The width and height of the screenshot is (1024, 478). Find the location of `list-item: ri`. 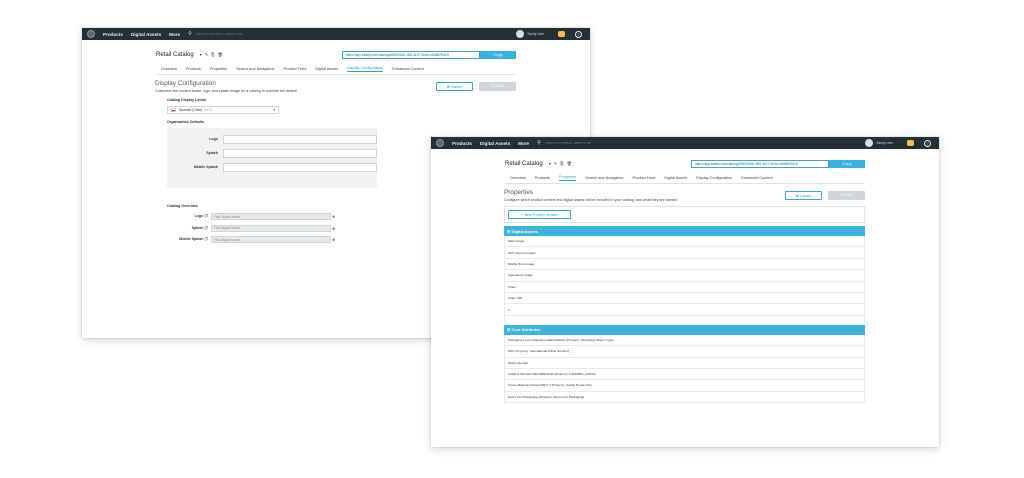

list-item: ri is located at coordinates (684, 310).